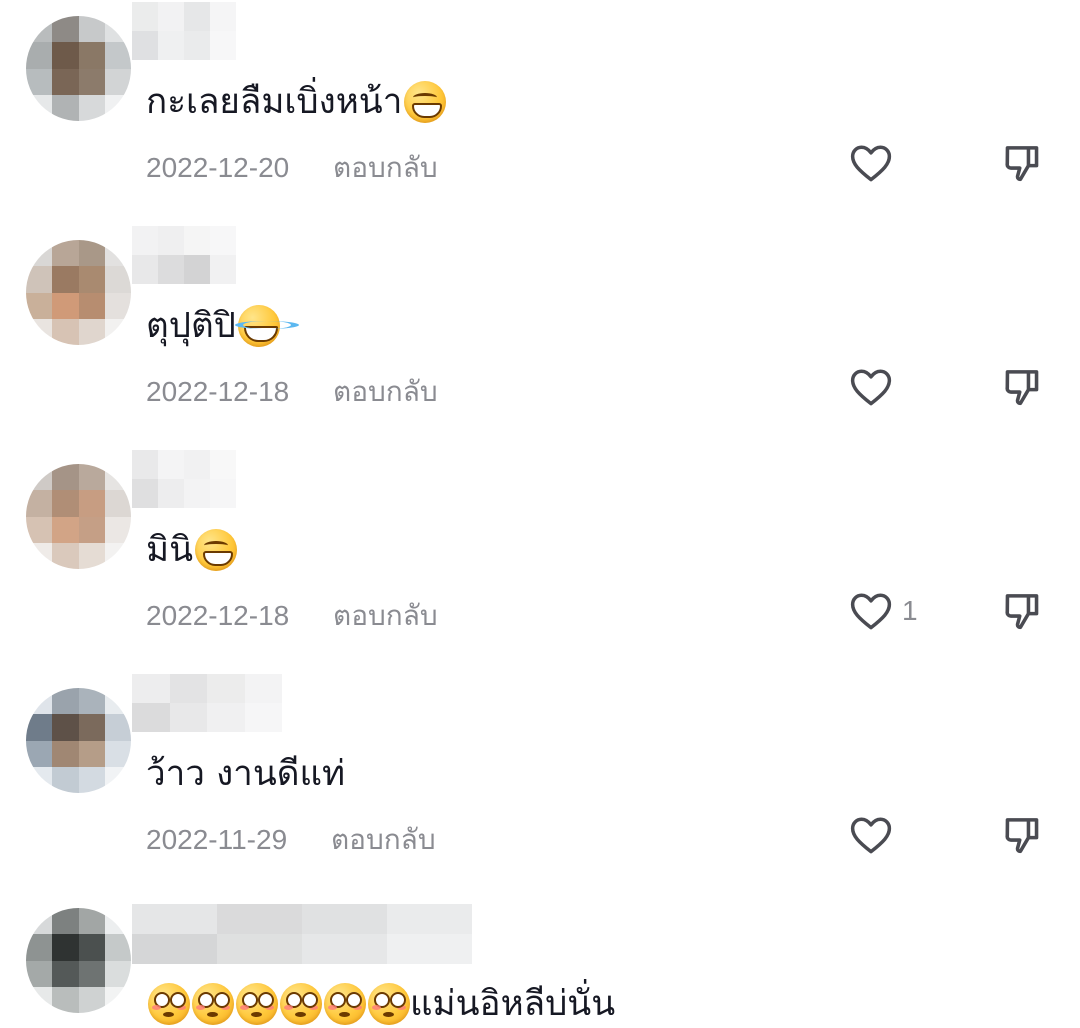 This screenshot has height=1028, width=1080. What do you see at coordinates (191, 326) in the screenshot?
I see `comment-text-body: ตุปุติปิ` at bounding box center [191, 326].